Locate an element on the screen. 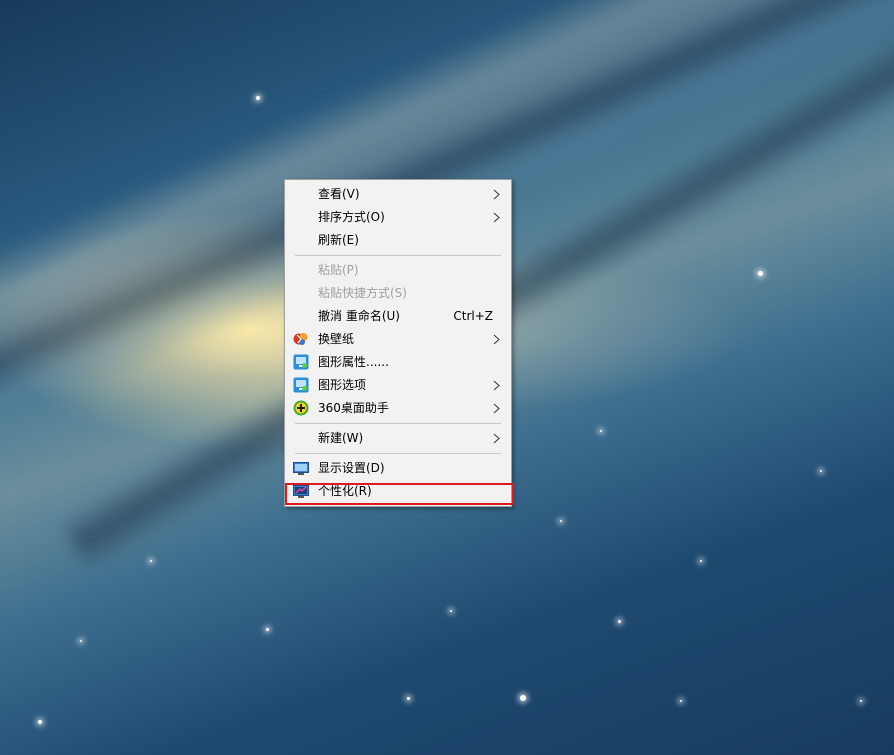 The width and height of the screenshot is (894, 755). menu-item-change-wallpaper: 换壁纸 is located at coordinates (398, 339).